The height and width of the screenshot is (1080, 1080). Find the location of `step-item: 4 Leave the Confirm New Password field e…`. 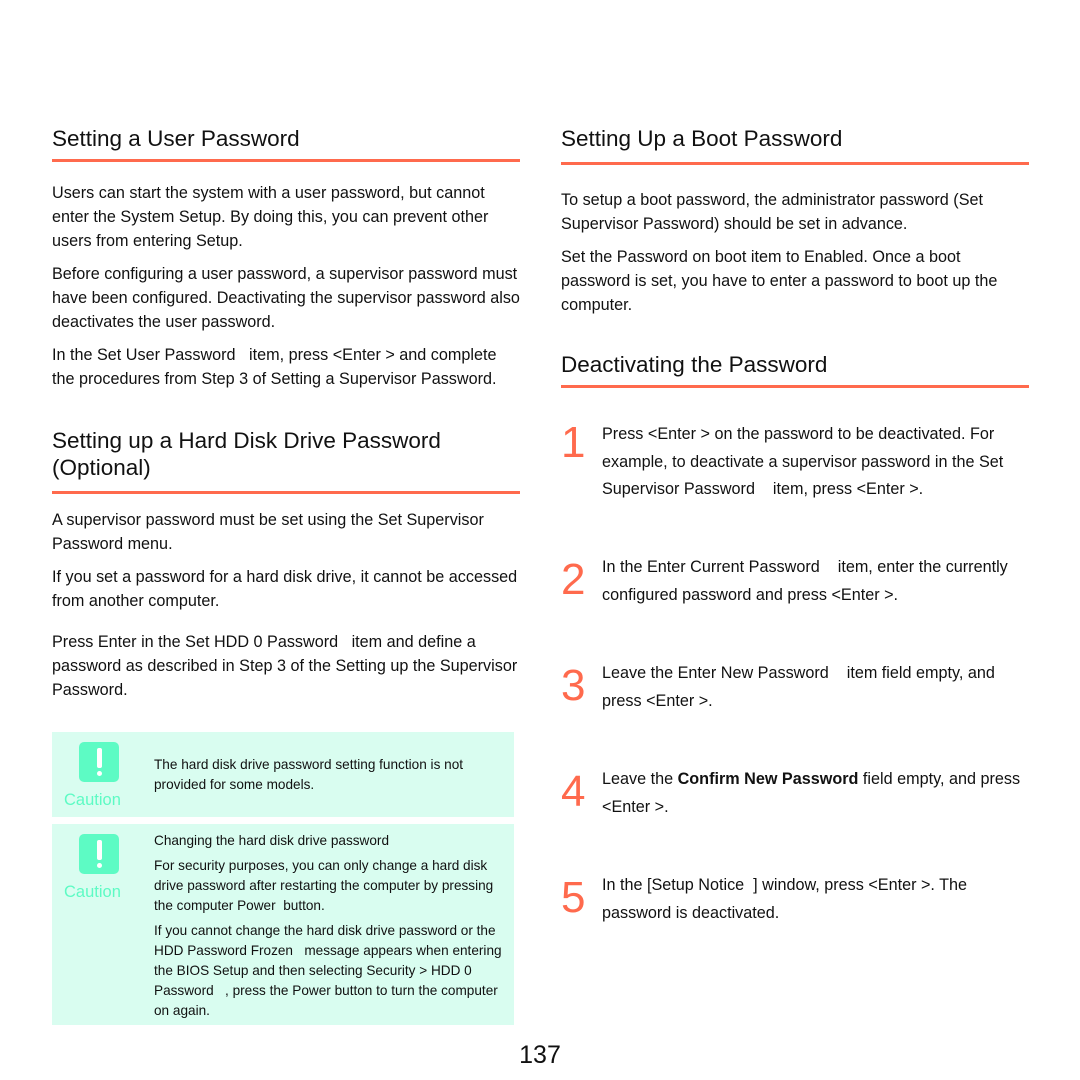

step-item: 4 Leave the Confirm New Password field e… is located at coordinates (796, 793).